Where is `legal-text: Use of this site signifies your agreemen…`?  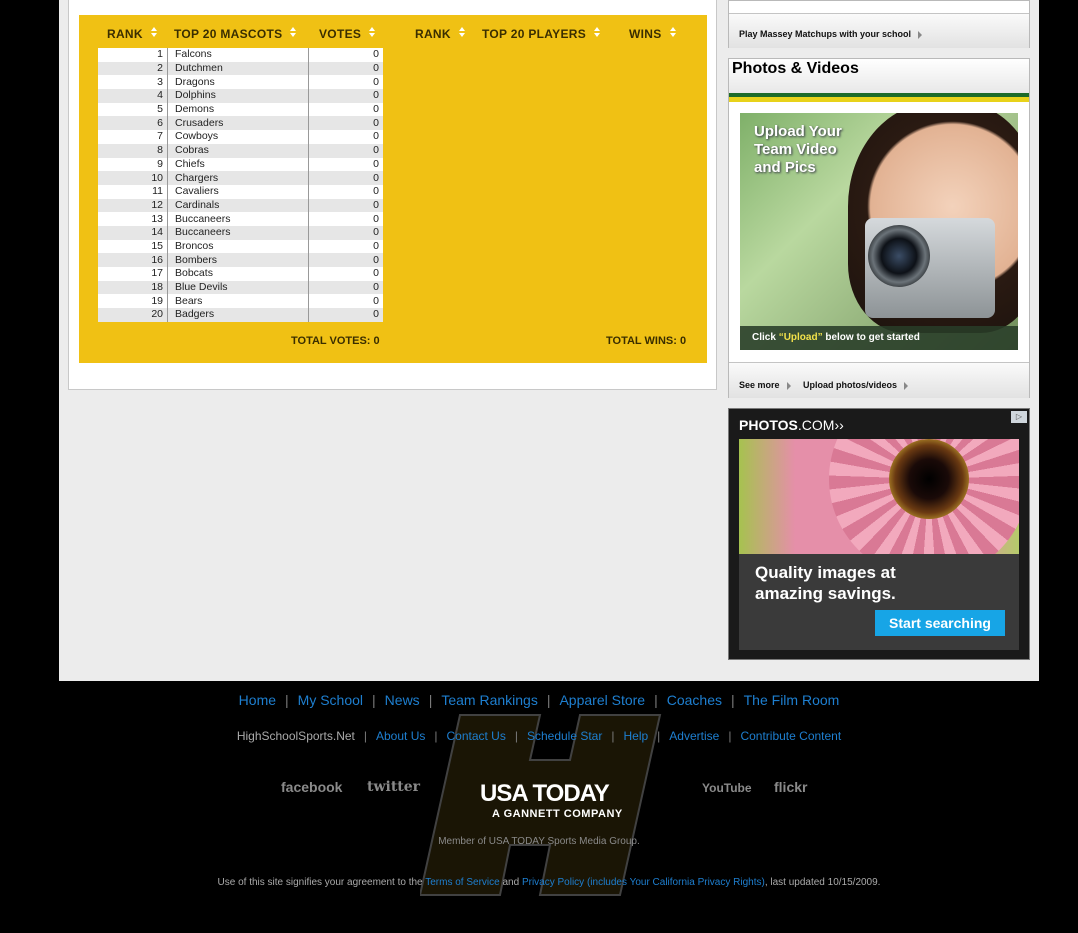 legal-text: Use of this site signifies your agreemen… is located at coordinates (539, 882).